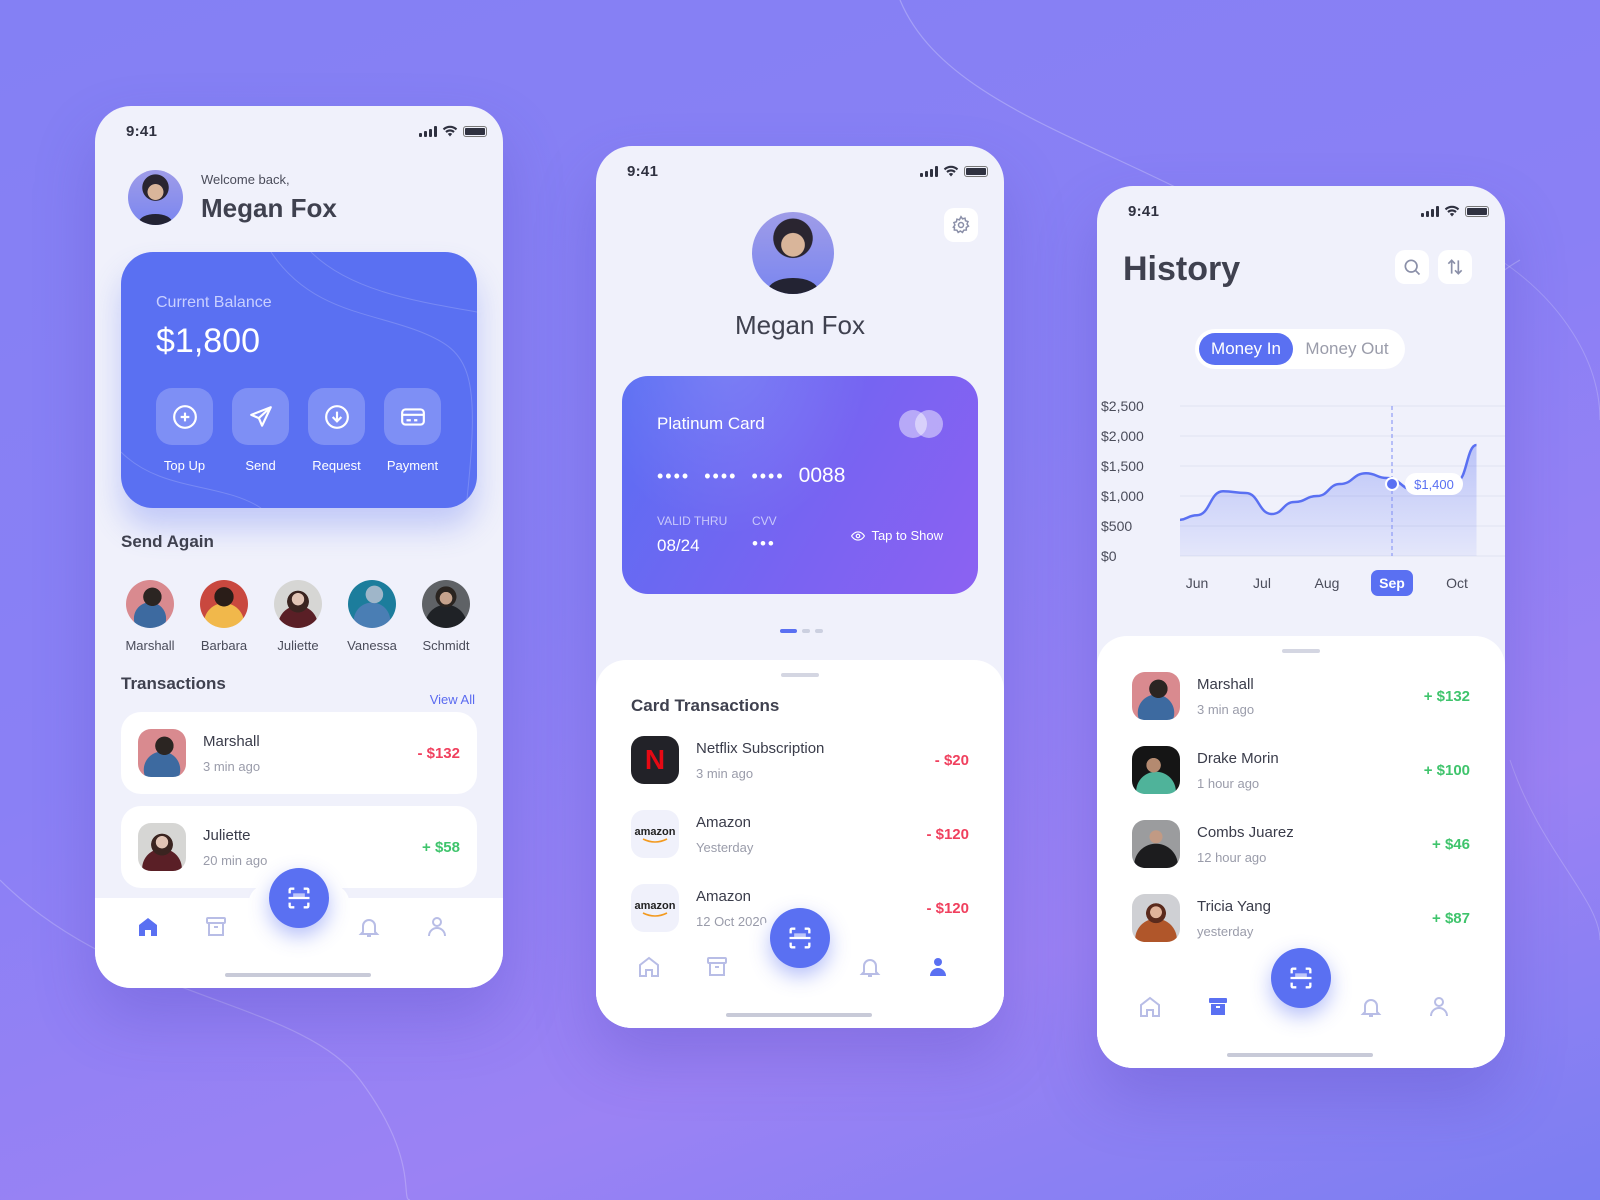  Describe the element at coordinates (822, 475) in the screenshot. I see `card-last4: 0088` at that location.